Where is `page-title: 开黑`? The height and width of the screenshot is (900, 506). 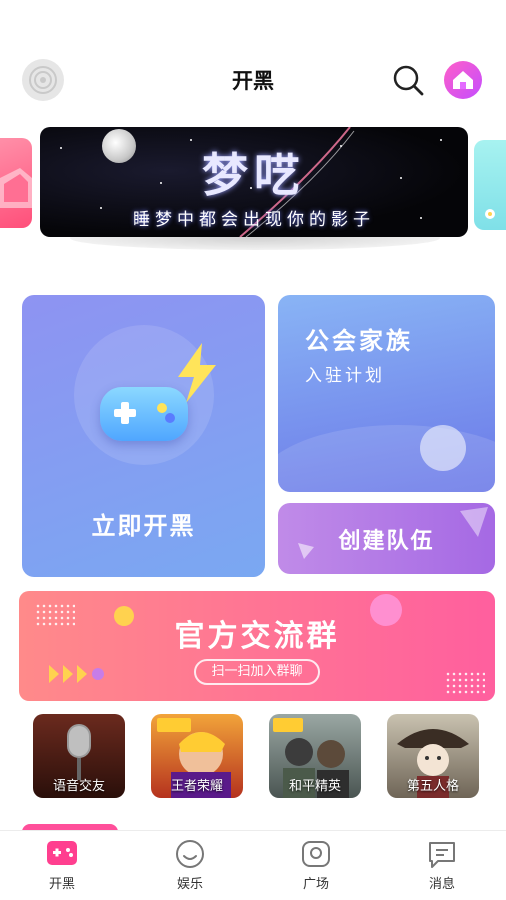 page-title: 开黑 is located at coordinates (253, 81).